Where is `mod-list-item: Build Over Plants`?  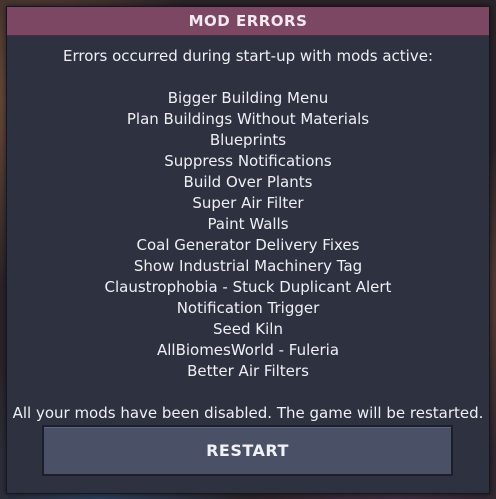 mod-list-item: Build Over Plants is located at coordinates (248, 182).